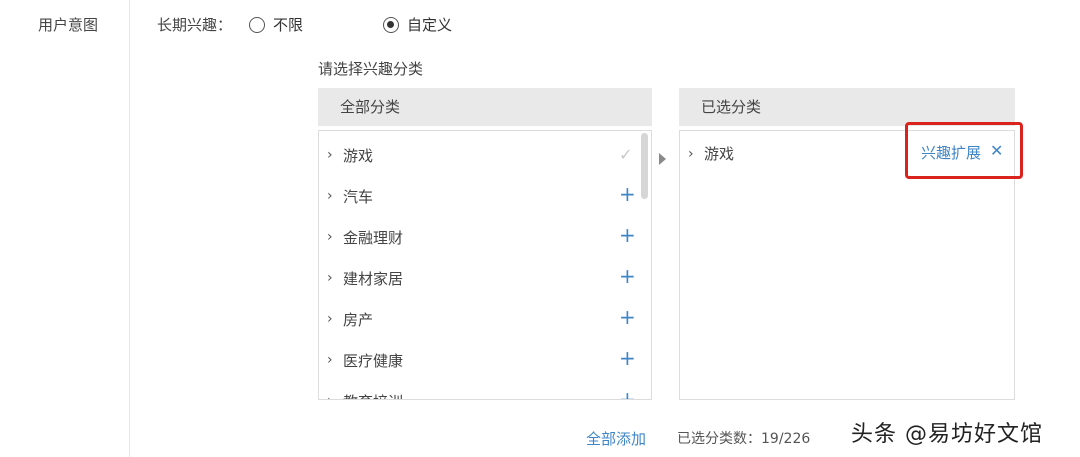  I want to click on category-item-real-estate: › 房产 +, so click(481, 319).